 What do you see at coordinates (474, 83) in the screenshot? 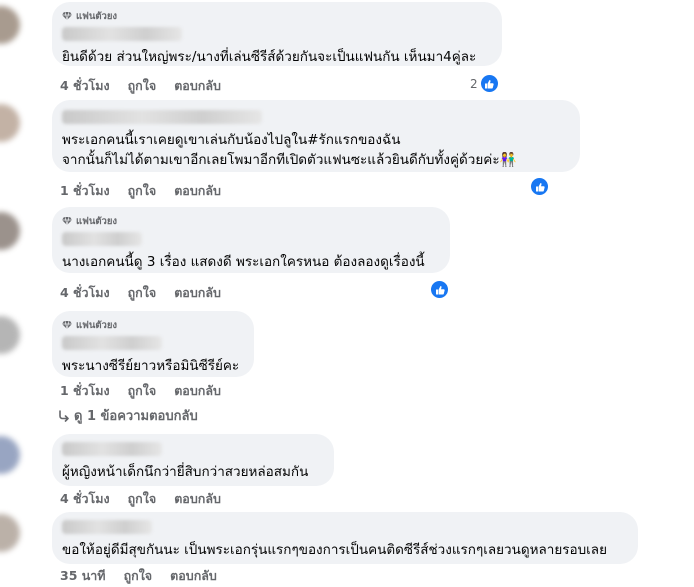
I see `reaction-count: 2` at bounding box center [474, 83].